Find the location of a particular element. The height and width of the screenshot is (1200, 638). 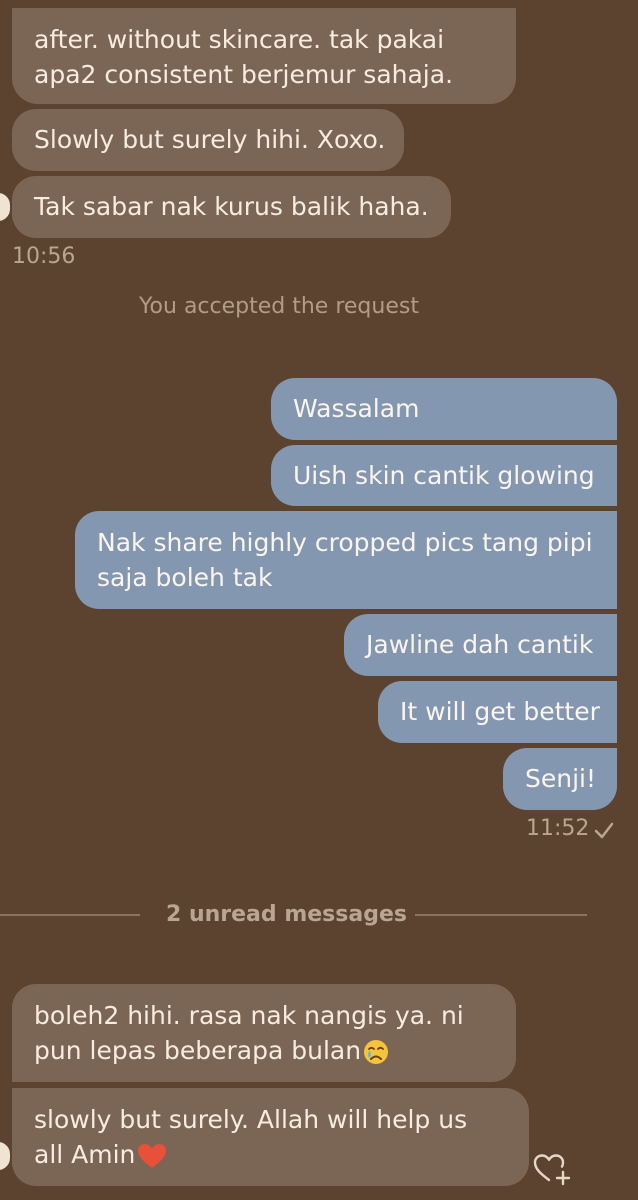

crying-face-icon is located at coordinates (376, 1052).